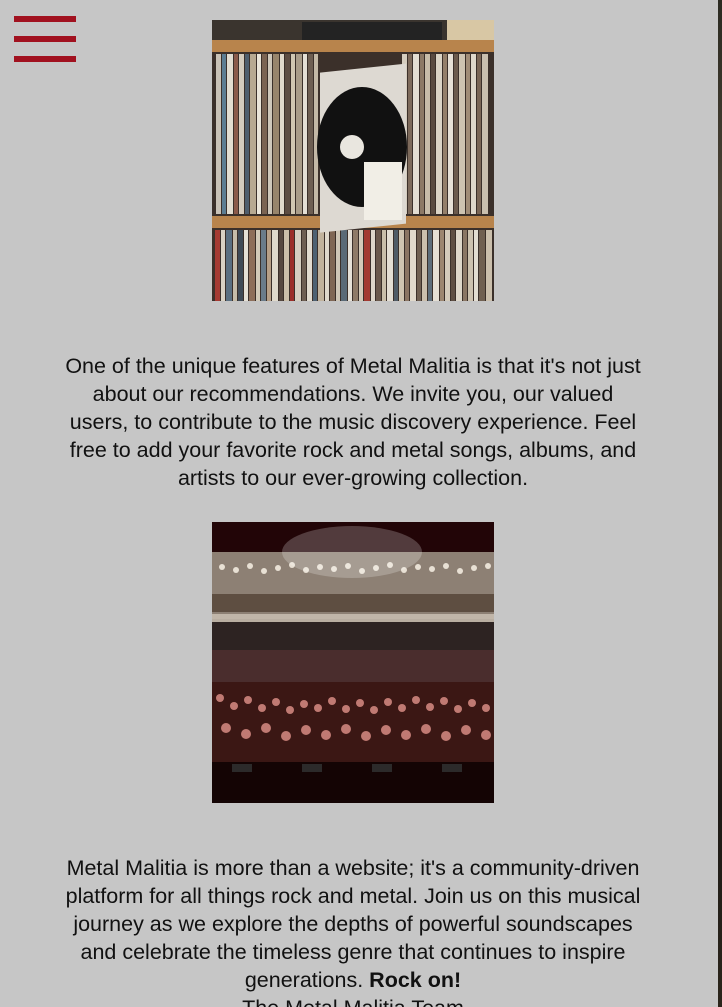  I want to click on hamburger-menu-button, so click(45, 39).